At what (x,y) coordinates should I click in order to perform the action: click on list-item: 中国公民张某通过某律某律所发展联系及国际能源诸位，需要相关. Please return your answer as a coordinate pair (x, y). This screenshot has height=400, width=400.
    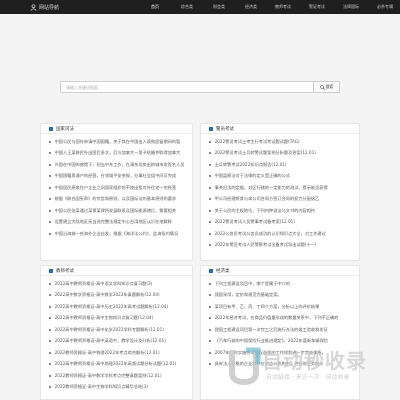
    Looking at the image, I should click on (116, 211).